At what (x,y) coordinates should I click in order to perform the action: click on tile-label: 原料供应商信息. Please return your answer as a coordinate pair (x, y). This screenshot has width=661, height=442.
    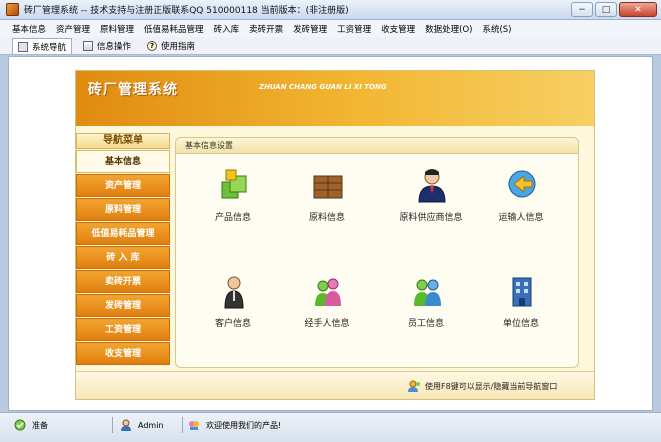
    Looking at the image, I should click on (431, 218).